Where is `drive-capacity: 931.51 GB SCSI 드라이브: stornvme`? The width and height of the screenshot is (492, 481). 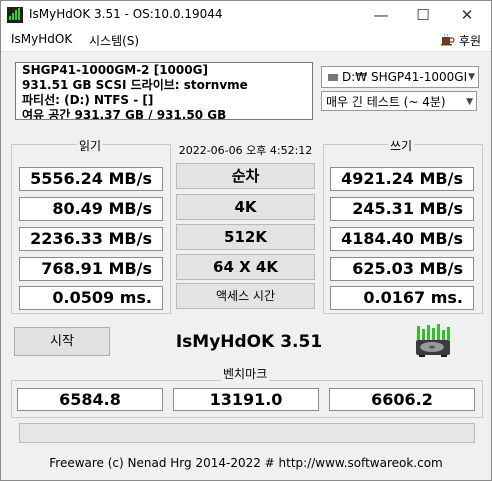
drive-capacity: 931.51 GB SCSI 드라이브: stornvme is located at coordinates (135, 85).